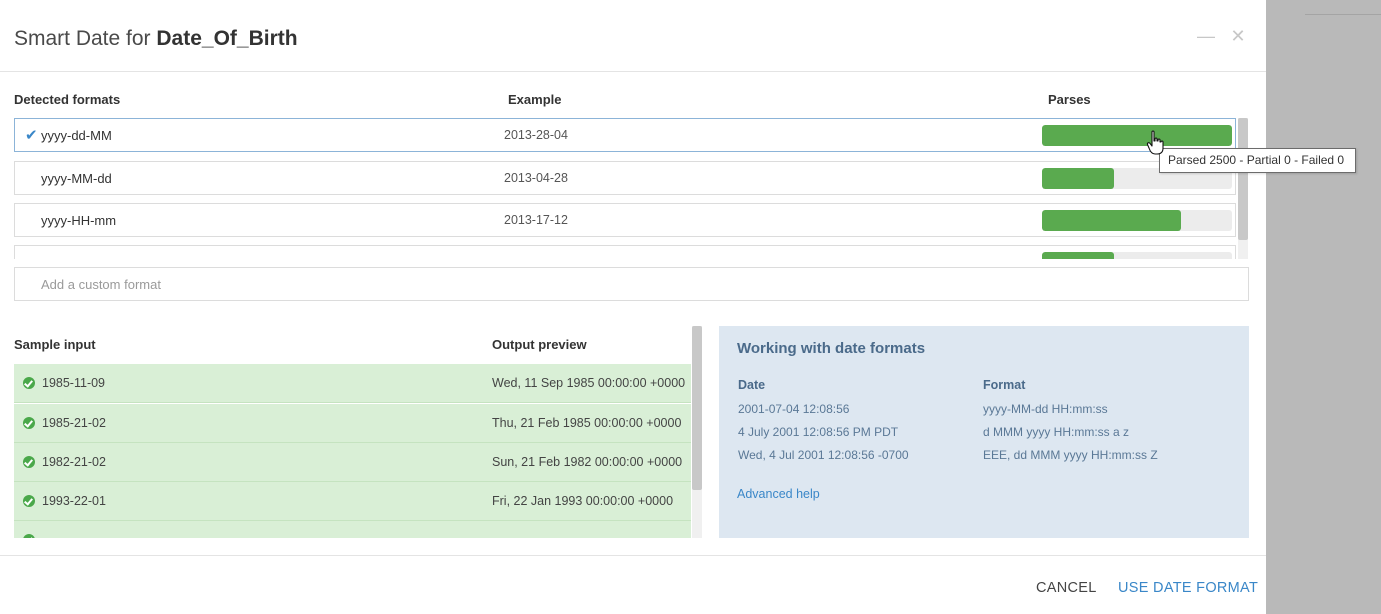 The height and width of the screenshot is (614, 1381). I want to click on output-preview-value: Thu, 21 Feb 1985 00:00:00 +0000, so click(587, 423).